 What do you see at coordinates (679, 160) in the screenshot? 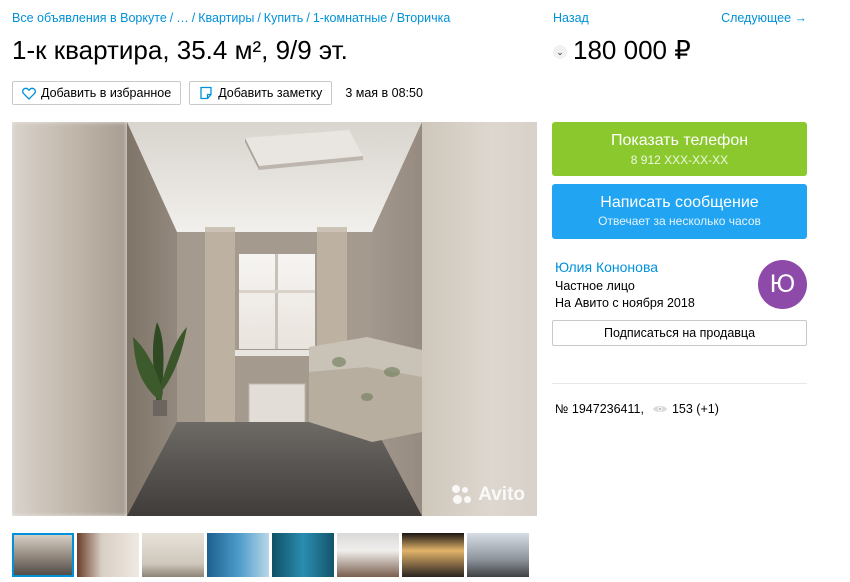
I see `masked-phone-number: 8 912 XXX-XX-XX` at bounding box center [679, 160].